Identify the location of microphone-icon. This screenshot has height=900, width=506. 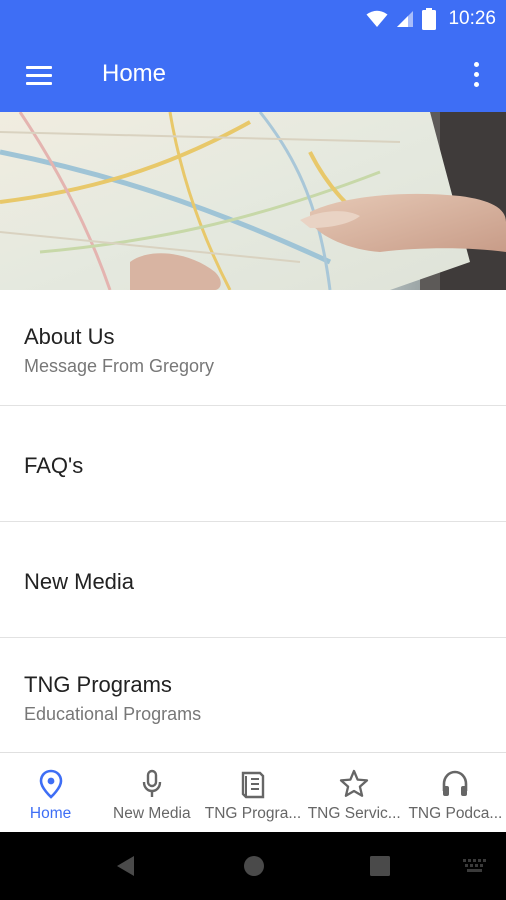
(151, 783).